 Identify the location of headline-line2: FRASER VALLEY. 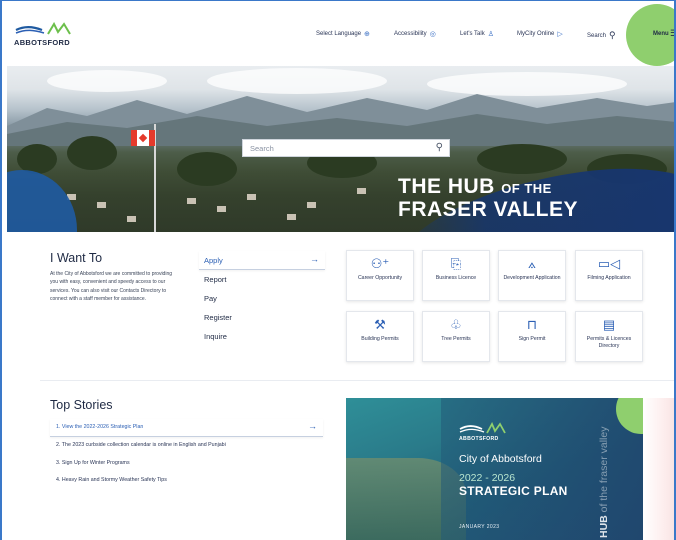
(488, 209).